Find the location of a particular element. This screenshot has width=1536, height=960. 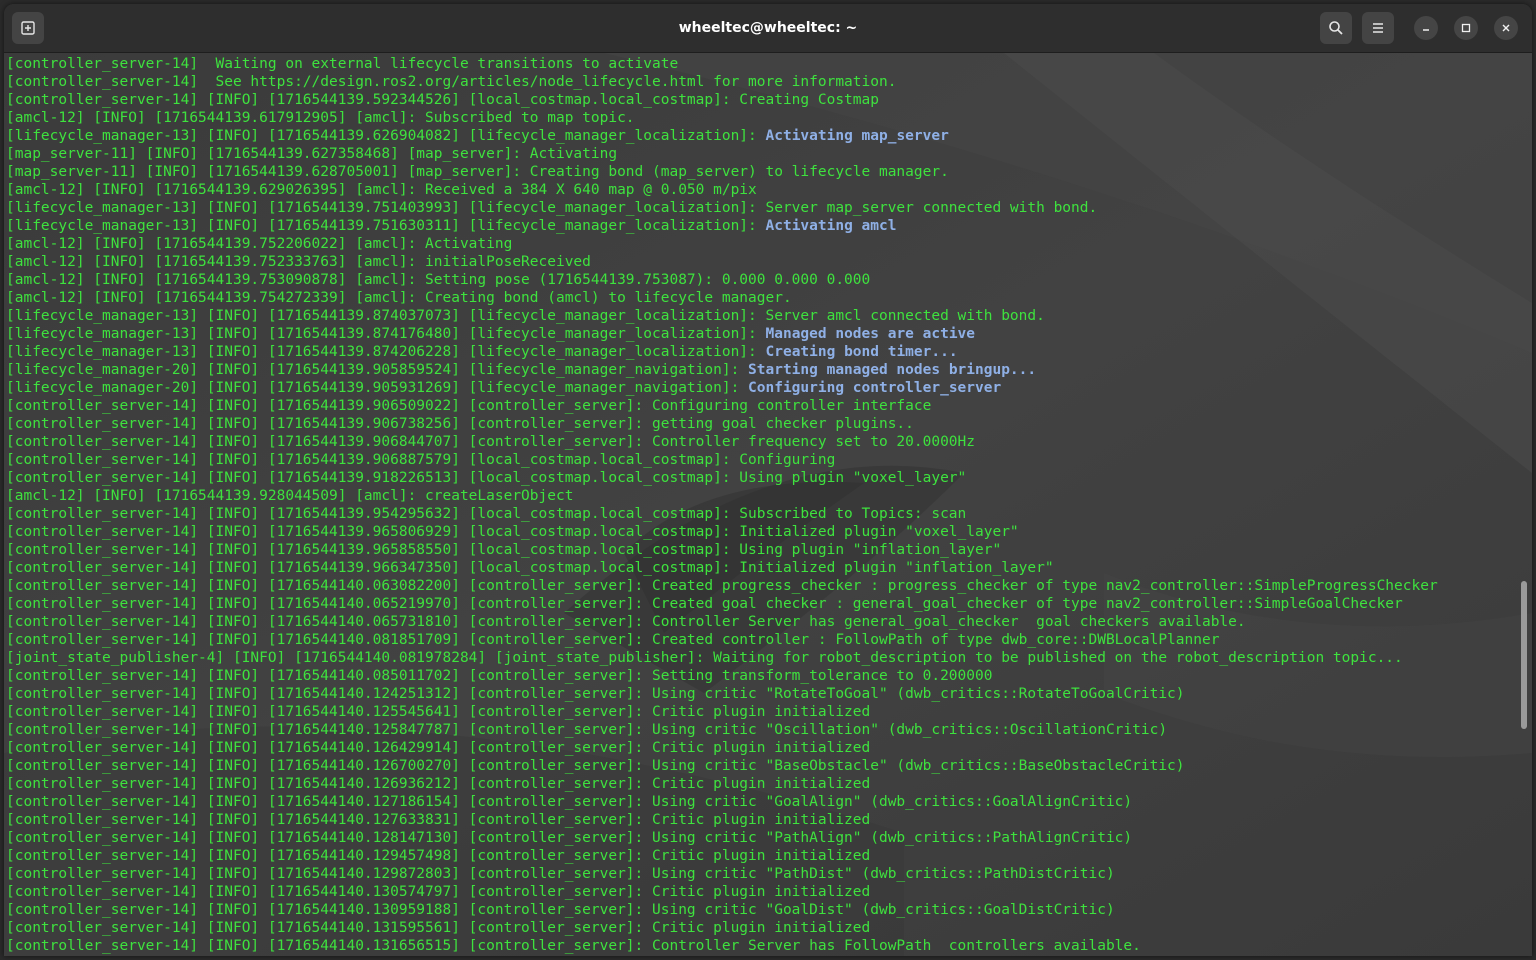

scrollbar-thumb is located at coordinates (1524, 655).